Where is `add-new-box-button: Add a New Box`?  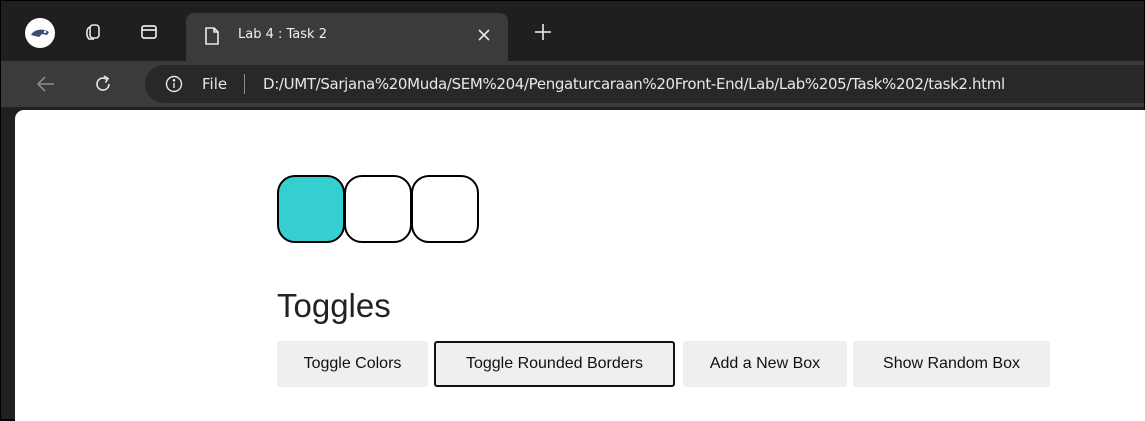
add-new-box-button: Add a New Box is located at coordinates (765, 364).